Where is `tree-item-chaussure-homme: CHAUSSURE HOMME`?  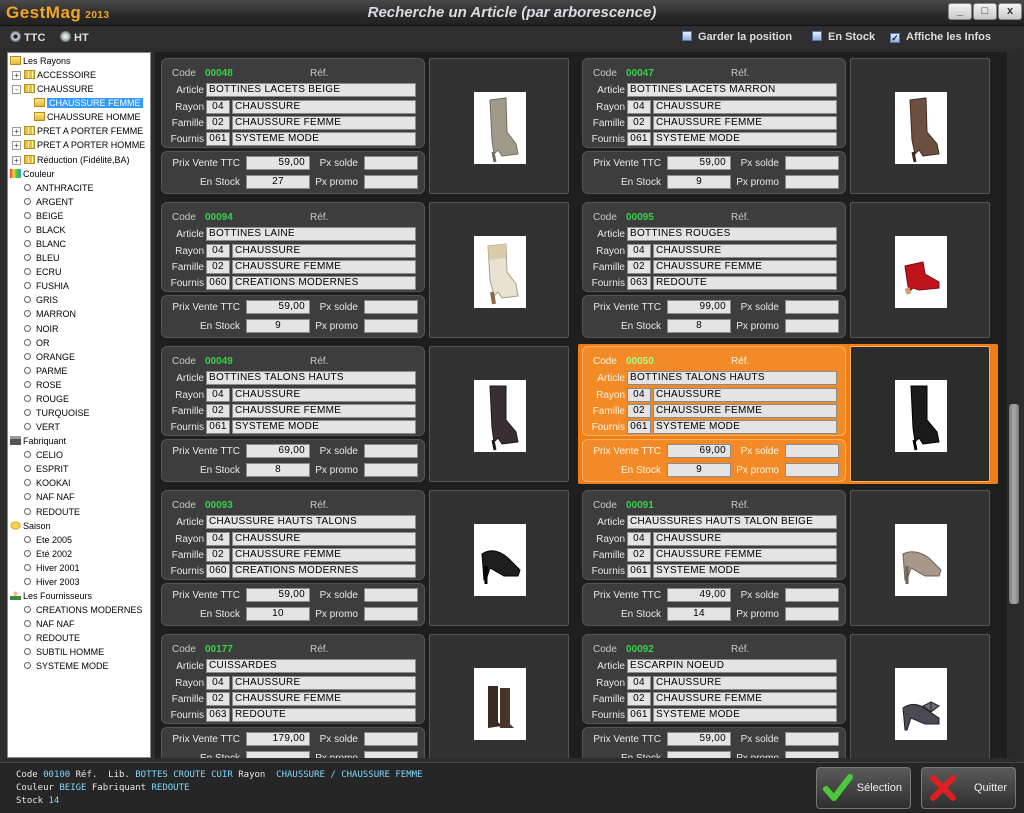
tree-item-chaussure-homme: CHAUSSURE HOMME is located at coordinates (87, 117).